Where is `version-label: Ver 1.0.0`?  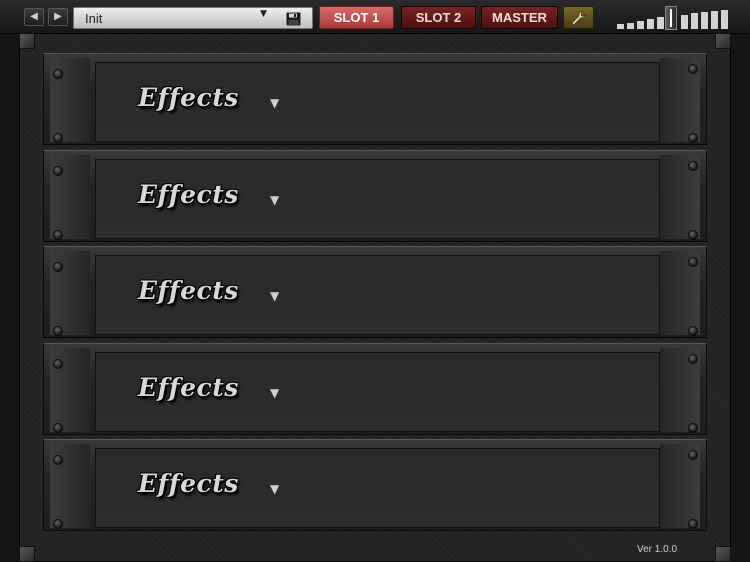
version-label: Ver 1.0.0 is located at coordinates (657, 549).